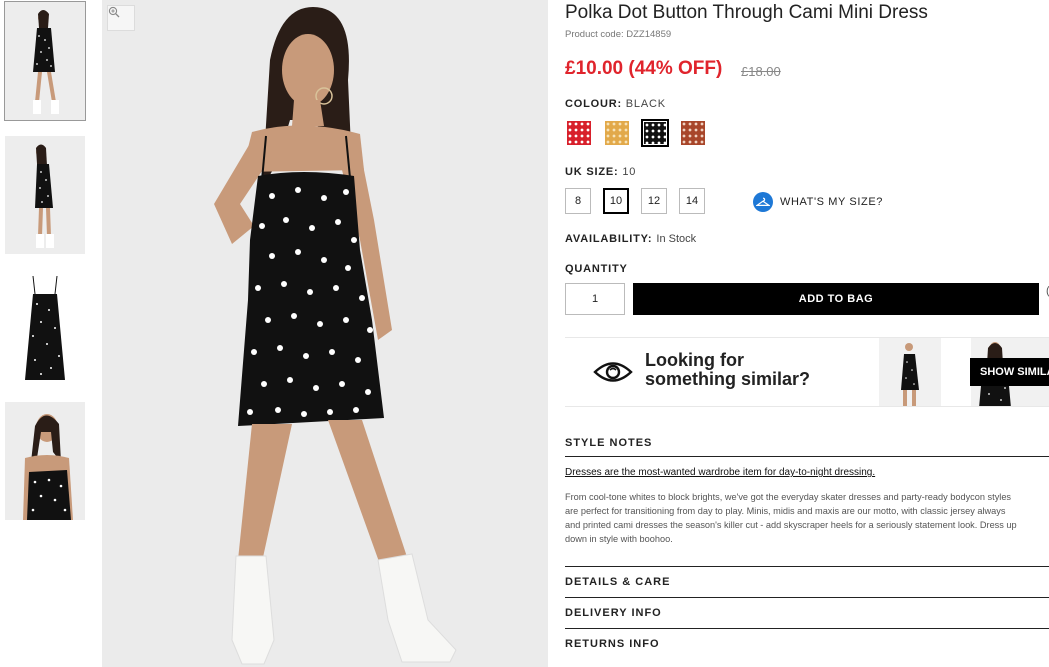 This screenshot has width=1049, height=667. What do you see at coordinates (635, 201) in the screenshot?
I see `size-options: 8 10 12 14` at bounding box center [635, 201].